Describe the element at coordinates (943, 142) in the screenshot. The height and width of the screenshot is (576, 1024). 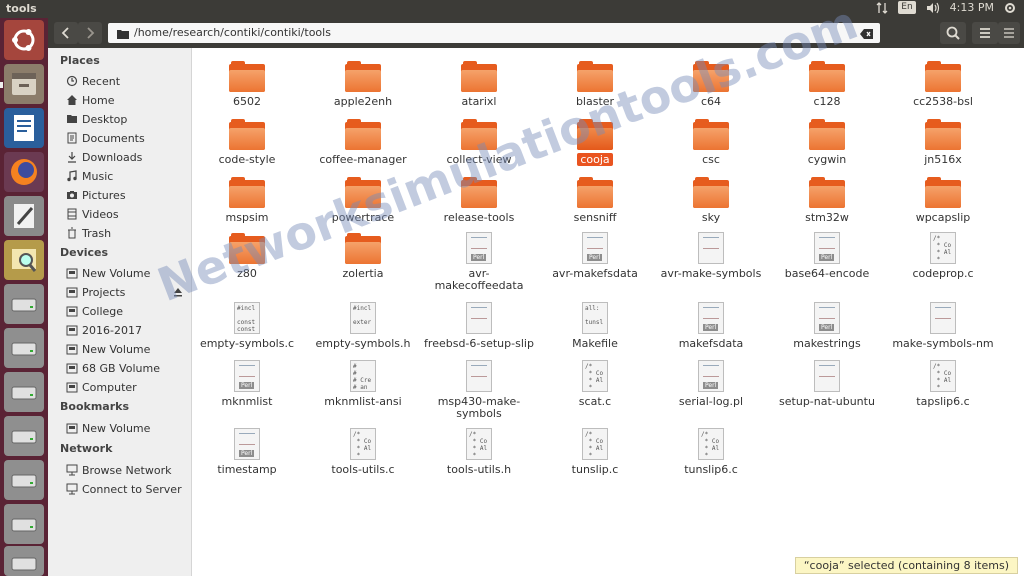
I see `folder-item: jn516x` at that location.